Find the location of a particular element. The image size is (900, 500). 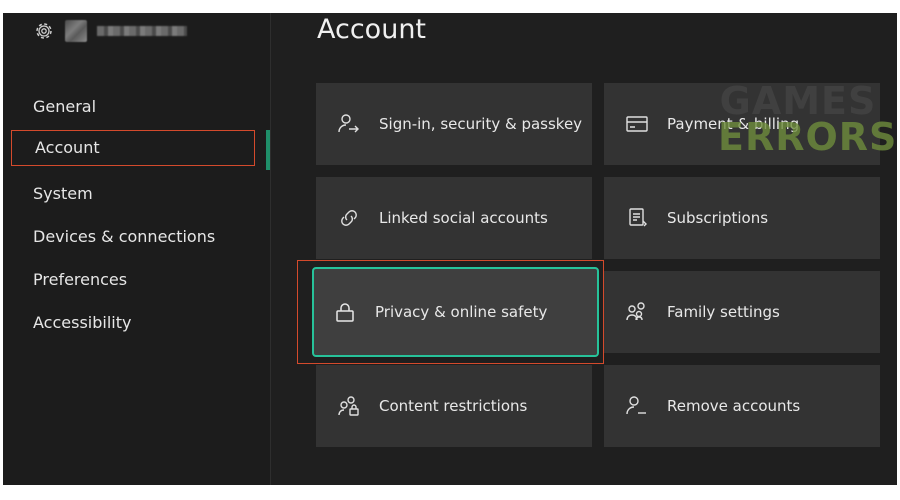

sidebar-item-label: System is located at coordinates (63, 193).